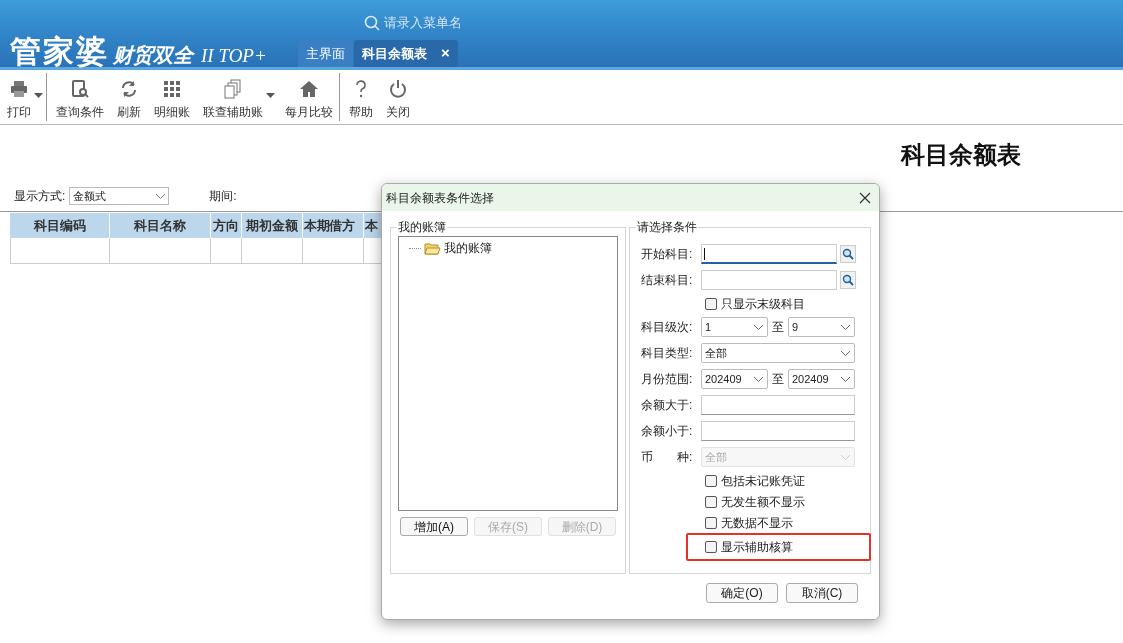 Image resolution: width=1123 pixels, height=643 pixels. What do you see at coordinates (667, 227) in the screenshot?
I see `group-legend: 请选择条件` at bounding box center [667, 227].